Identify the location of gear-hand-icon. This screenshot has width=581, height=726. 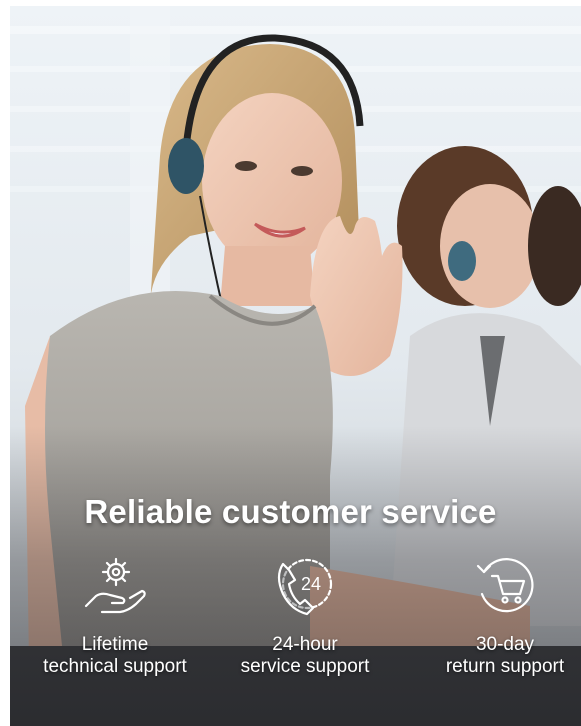
(115, 585).